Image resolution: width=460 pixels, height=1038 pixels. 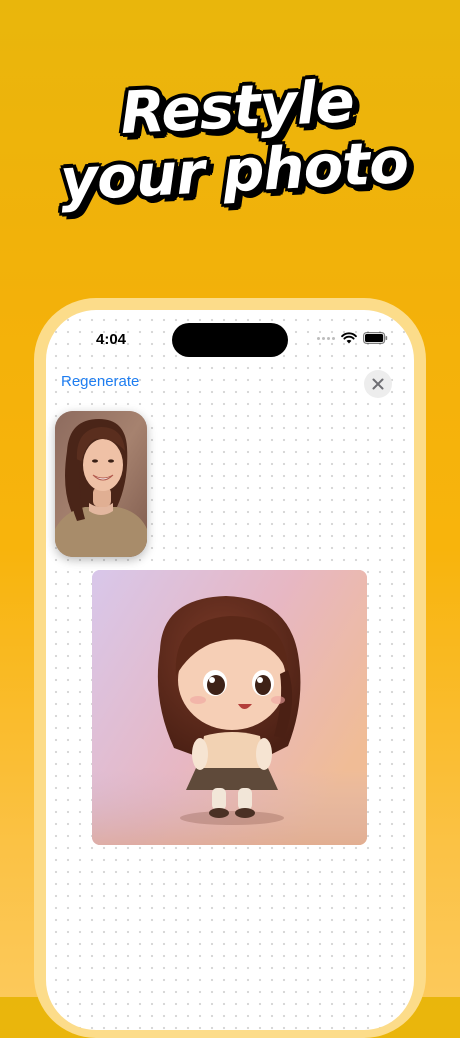 I want to click on headline: Restyle your photo, so click(x=230, y=140).